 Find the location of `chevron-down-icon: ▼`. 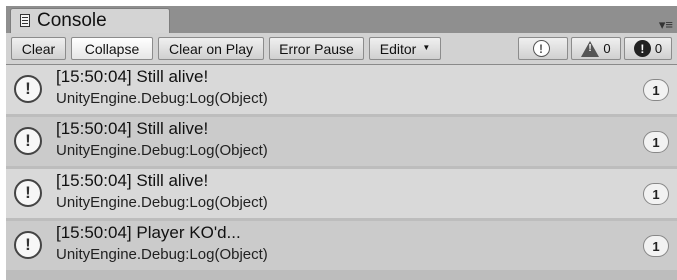

chevron-down-icon: ▼ is located at coordinates (426, 47).